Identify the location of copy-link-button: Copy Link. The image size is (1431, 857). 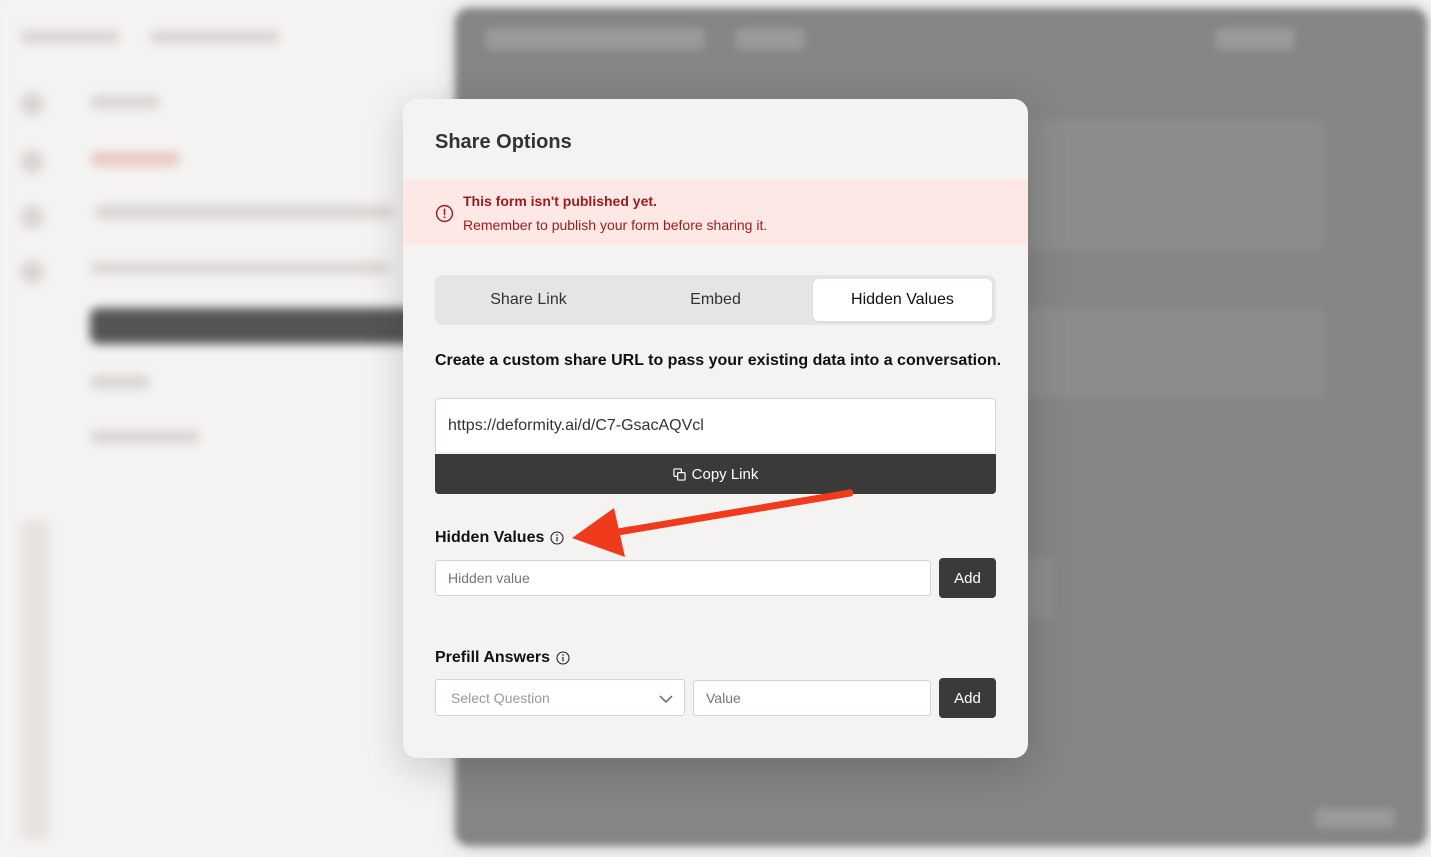
(715, 474).